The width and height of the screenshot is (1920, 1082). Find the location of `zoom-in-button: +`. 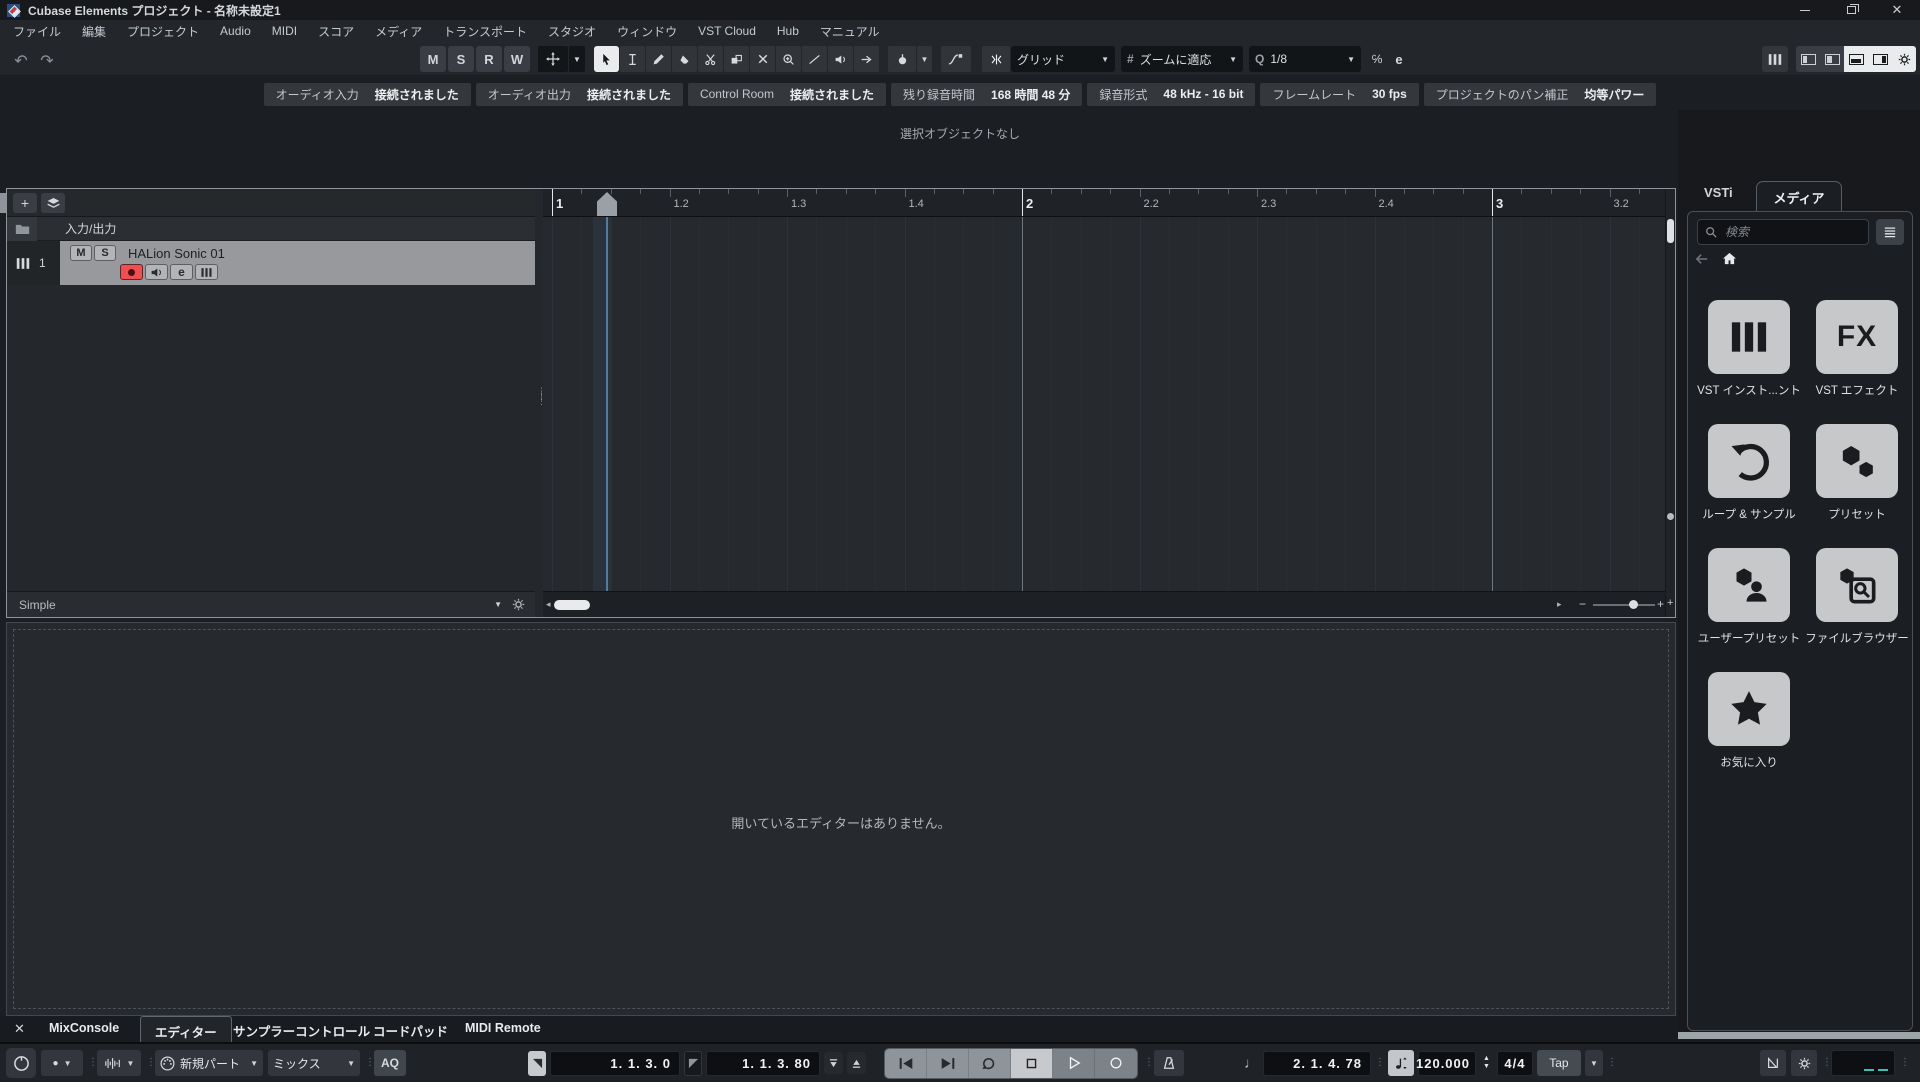

zoom-in-button: + is located at coordinates (1660, 604).